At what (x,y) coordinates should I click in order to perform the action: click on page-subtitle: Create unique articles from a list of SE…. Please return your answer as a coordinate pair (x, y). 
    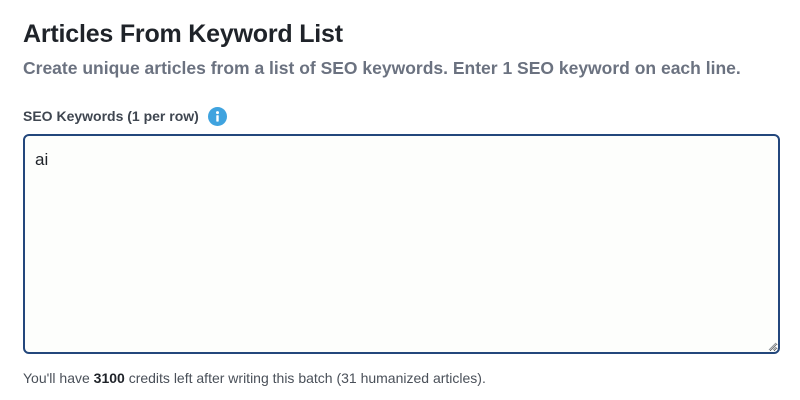
    Looking at the image, I should click on (382, 68).